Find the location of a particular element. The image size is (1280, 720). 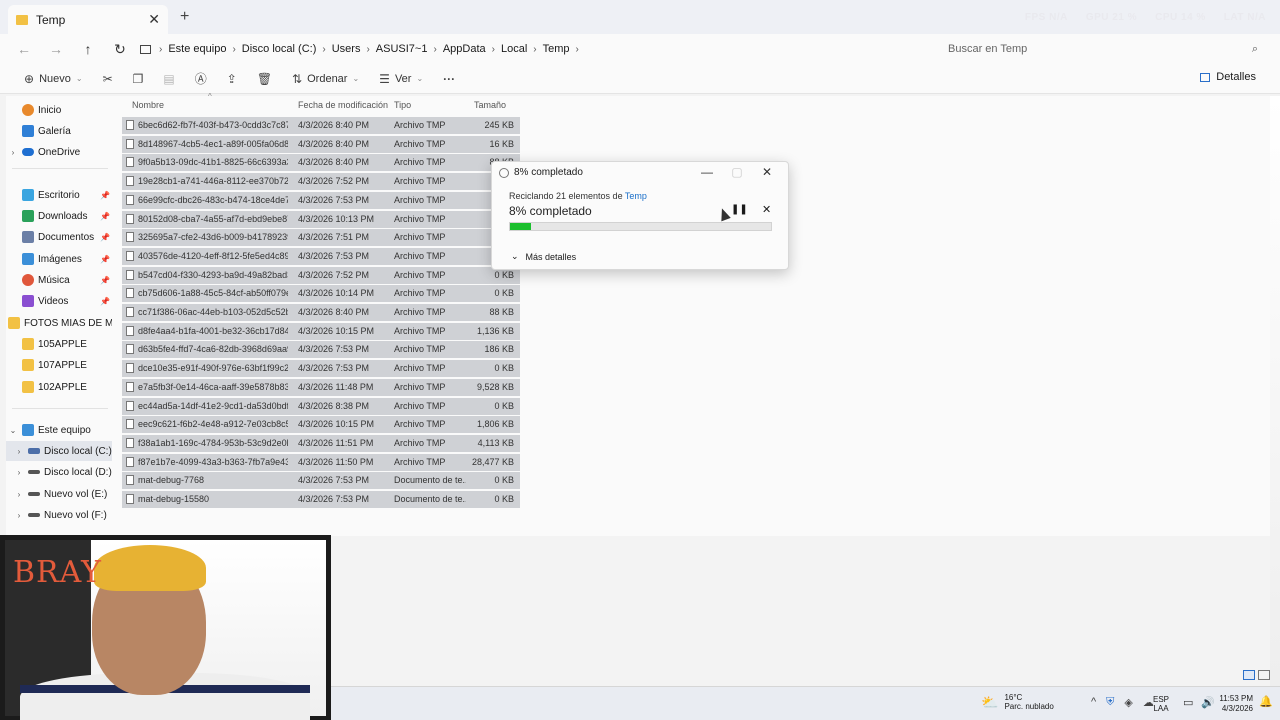

new-tab-button: + is located at coordinates (184, 17).